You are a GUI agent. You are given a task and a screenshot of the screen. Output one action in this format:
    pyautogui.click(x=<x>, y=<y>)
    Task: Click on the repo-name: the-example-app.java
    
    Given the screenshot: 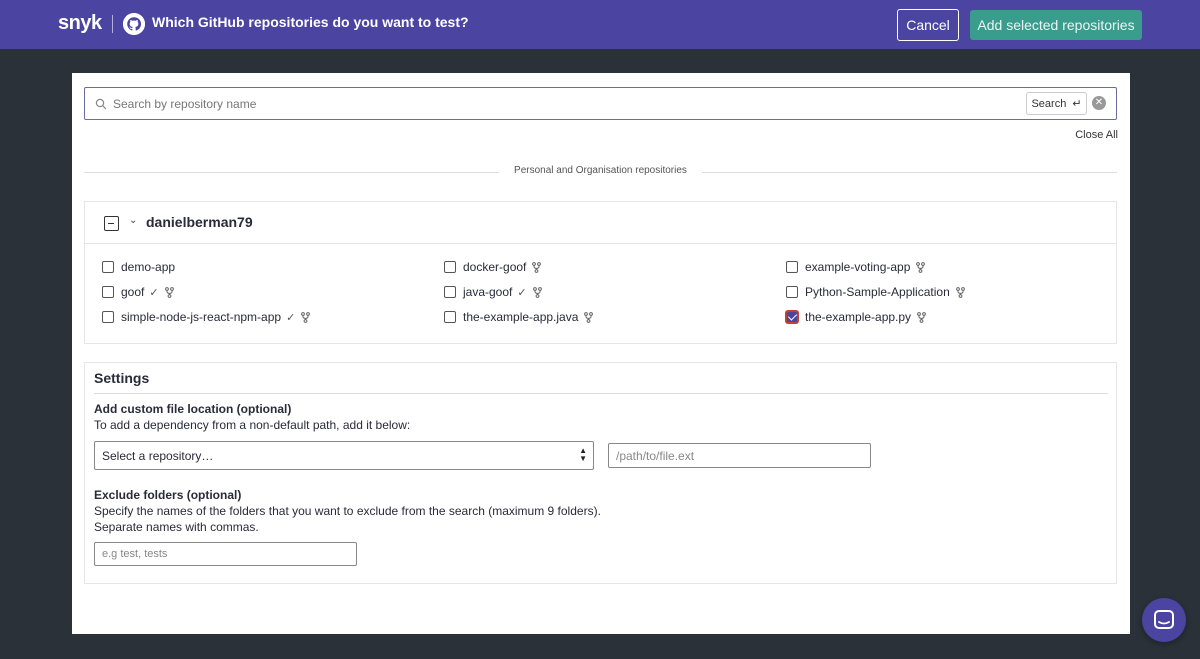 What is the action you would take?
    pyautogui.click(x=521, y=317)
    